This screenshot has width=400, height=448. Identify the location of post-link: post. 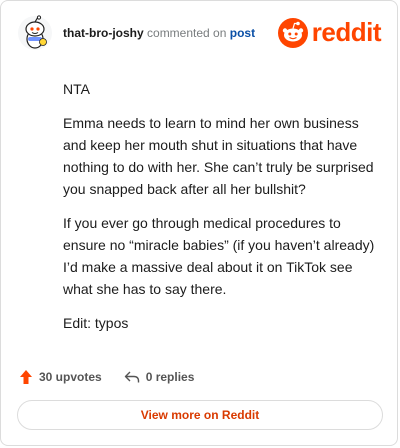
(242, 33).